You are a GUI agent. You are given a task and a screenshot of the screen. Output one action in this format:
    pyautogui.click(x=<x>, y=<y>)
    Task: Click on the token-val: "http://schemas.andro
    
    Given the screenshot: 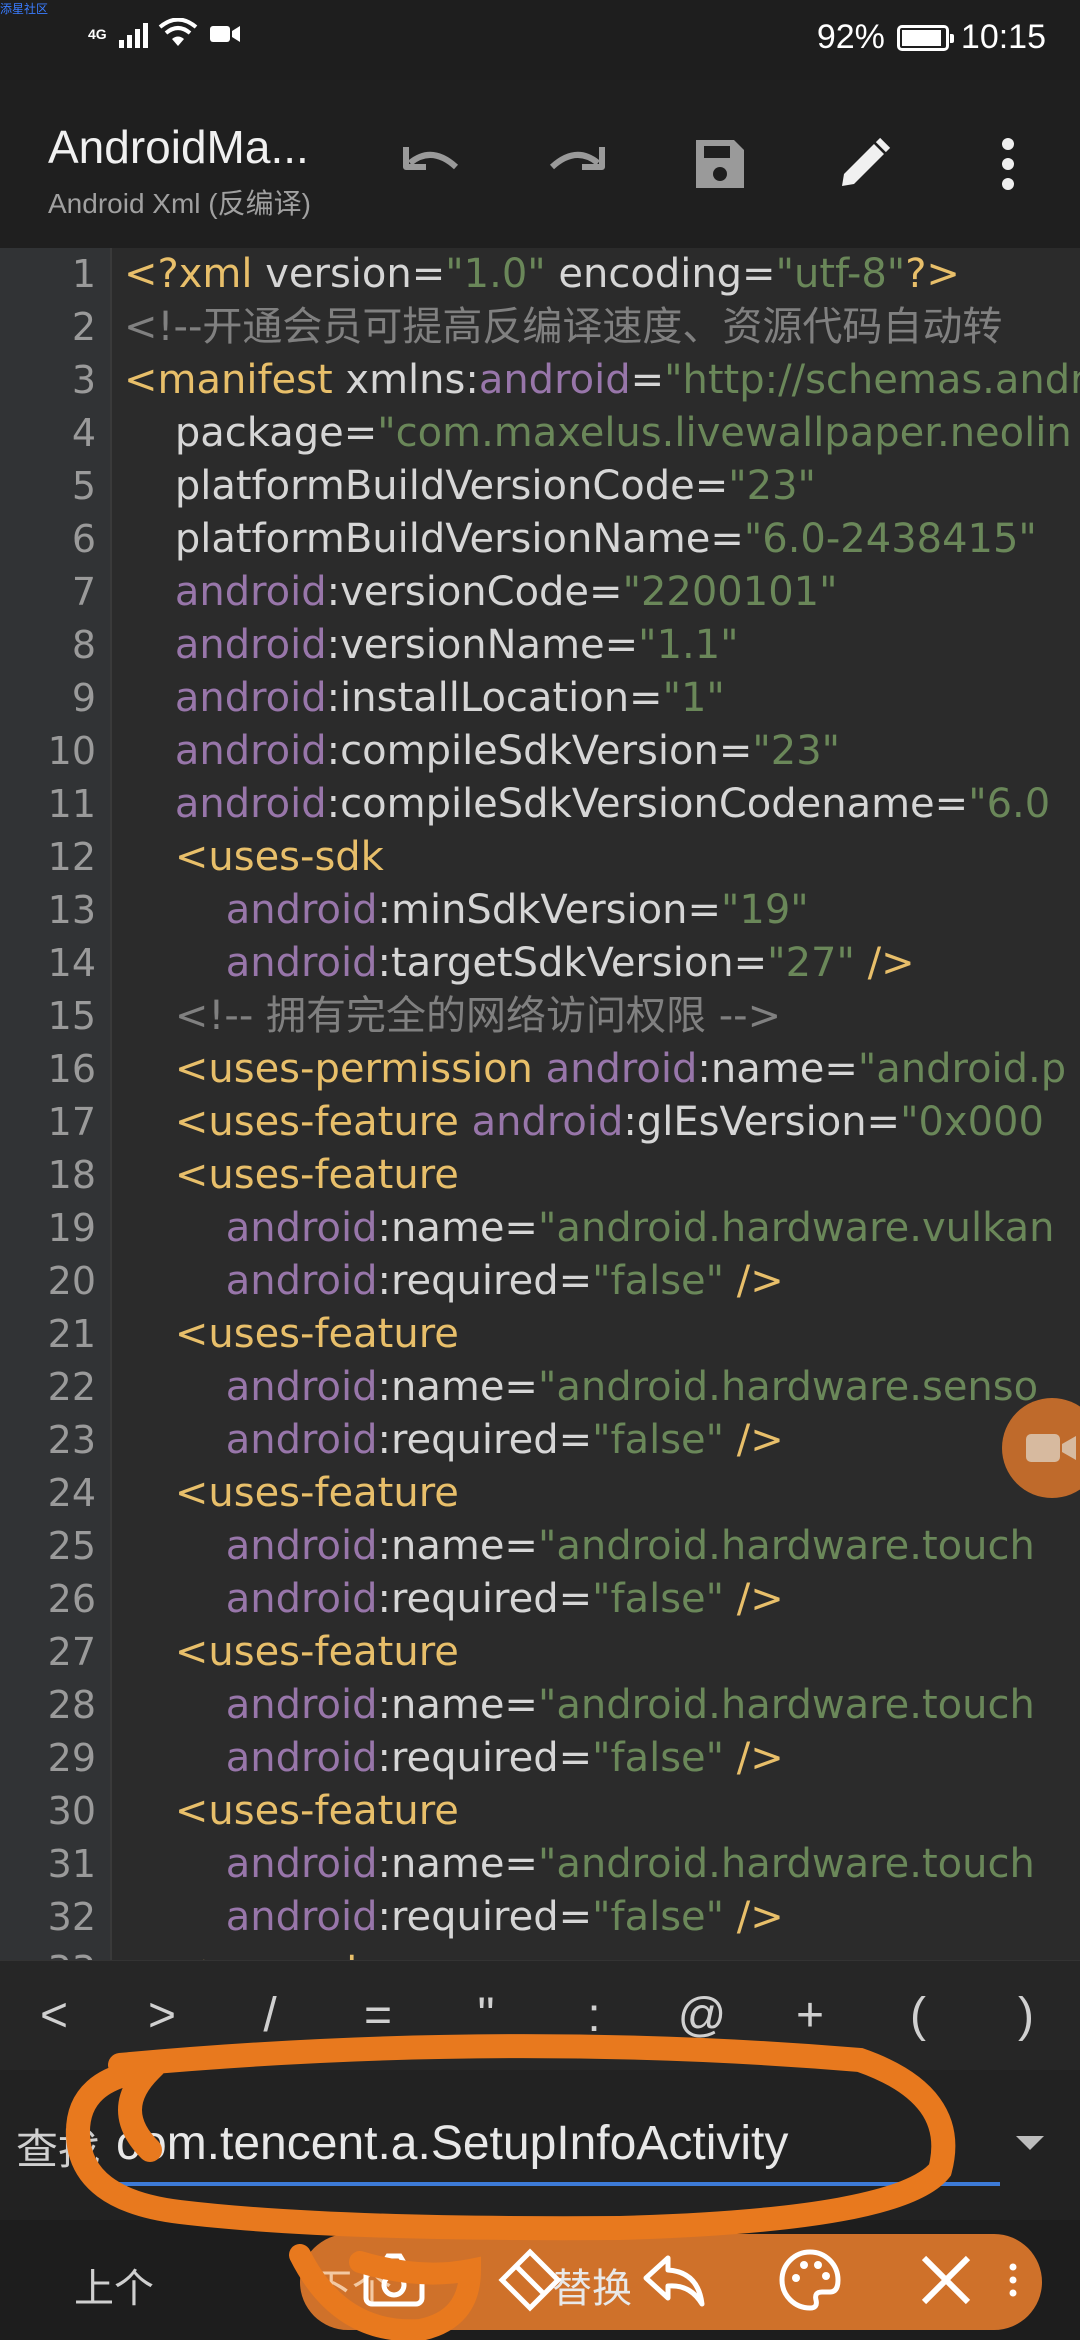 What is the action you would take?
    pyautogui.click(x=872, y=380)
    